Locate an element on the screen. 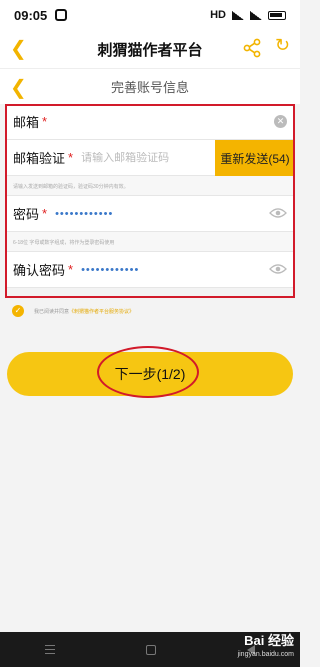 The height and width of the screenshot is (667, 320). password-label: 密码 is located at coordinates (26, 214).